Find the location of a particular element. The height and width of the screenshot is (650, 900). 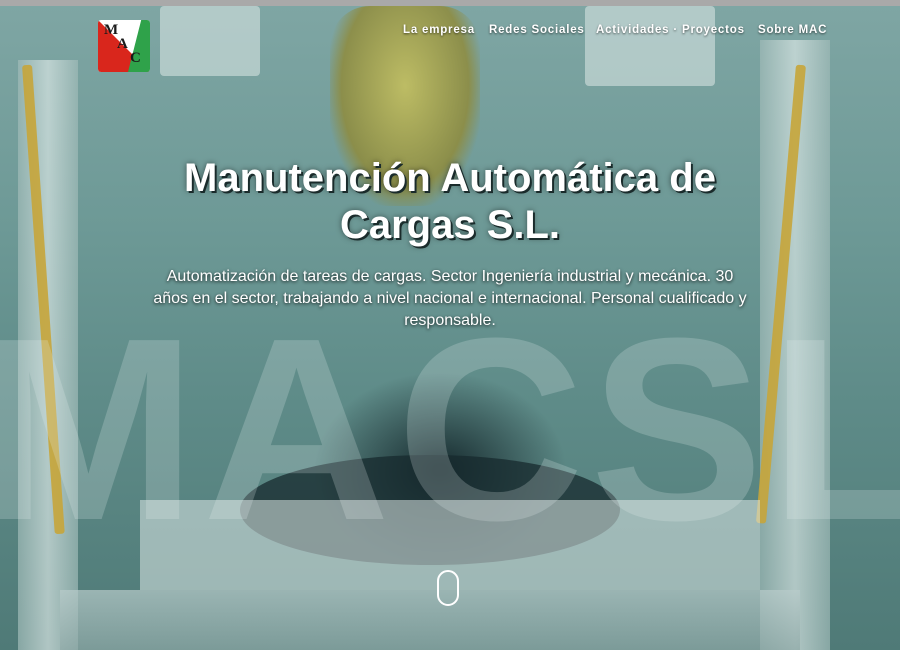

nav-item-redes-sociales: Redes Sociales is located at coordinates (537, 30).